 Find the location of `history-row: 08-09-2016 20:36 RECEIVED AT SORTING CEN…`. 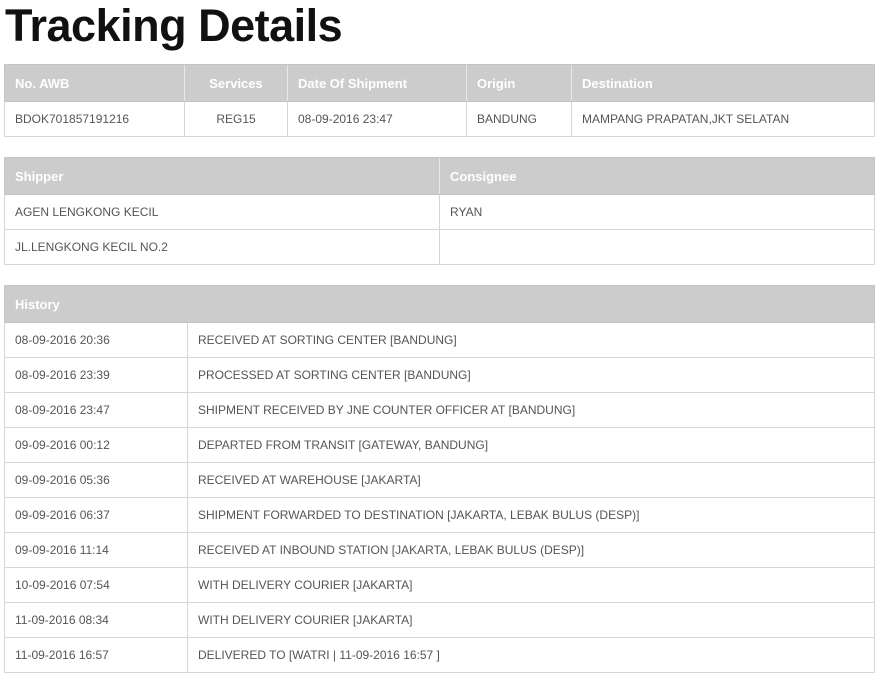

history-row: 08-09-2016 20:36 RECEIVED AT SORTING CEN… is located at coordinates (440, 340).